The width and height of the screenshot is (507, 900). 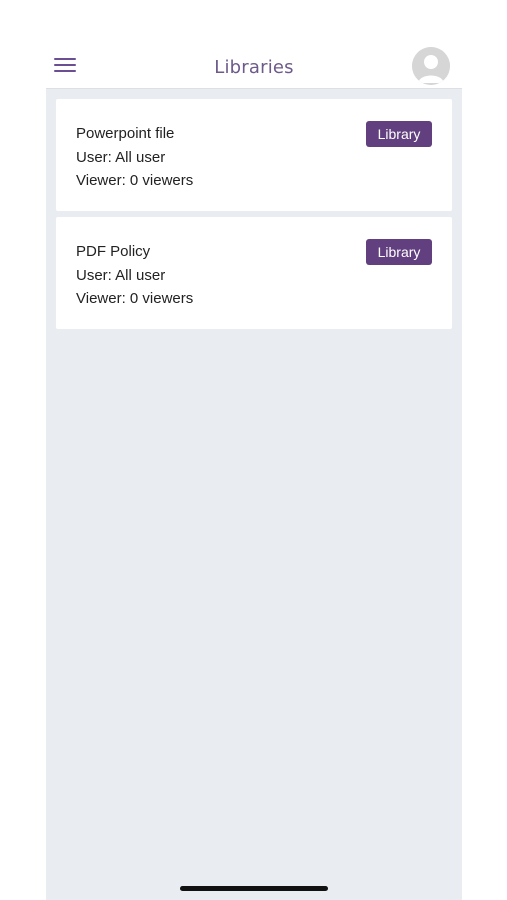 I want to click on home-indicator, so click(x=254, y=888).